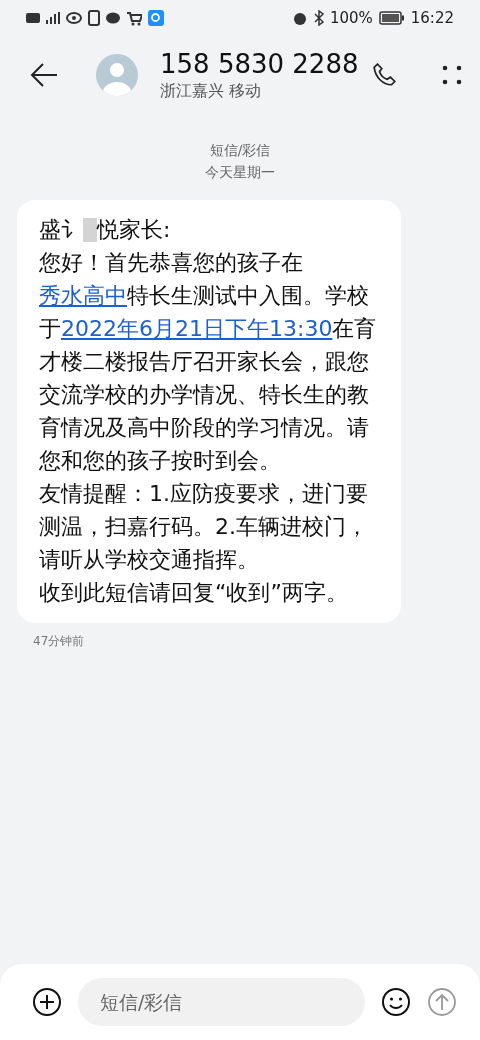 This screenshot has height=1040, width=480. What do you see at coordinates (47, 1002) in the screenshot?
I see `add-button` at bounding box center [47, 1002].